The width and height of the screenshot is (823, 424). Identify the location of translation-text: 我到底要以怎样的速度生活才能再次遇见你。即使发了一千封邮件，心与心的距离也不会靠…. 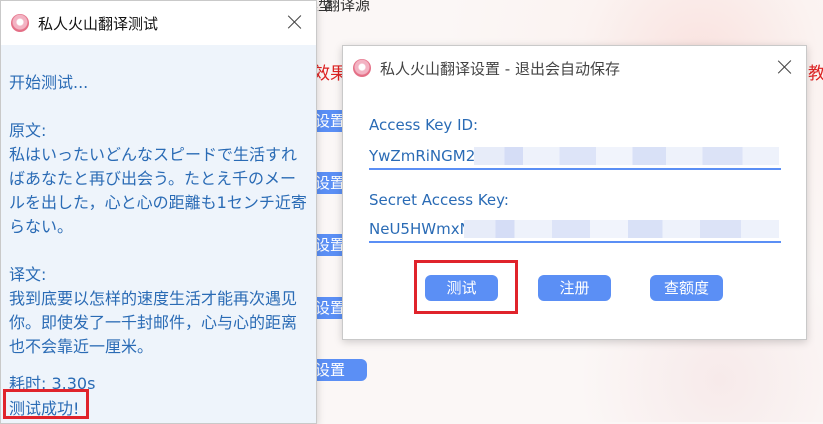
(153, 322).